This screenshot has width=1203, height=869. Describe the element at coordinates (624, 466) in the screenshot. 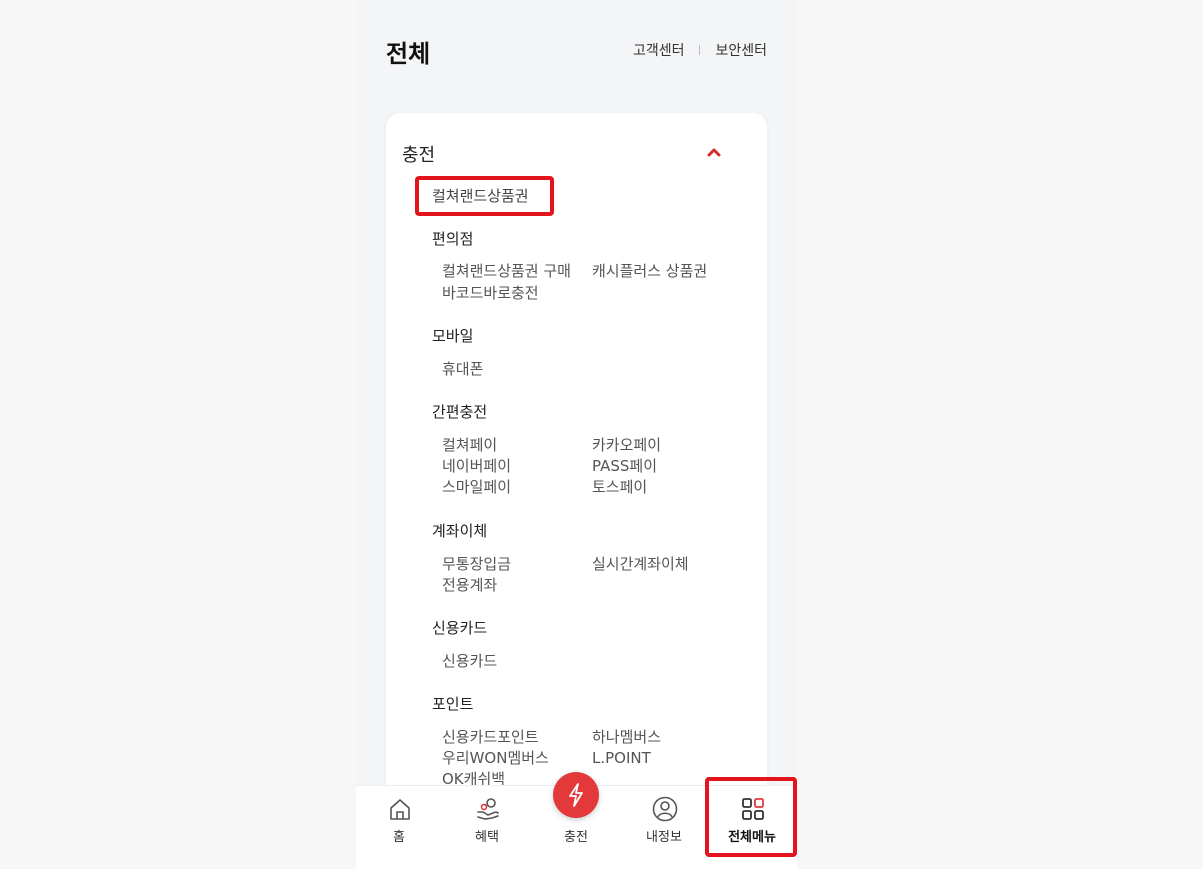

I see `menu-item: PASS페이` at that location.